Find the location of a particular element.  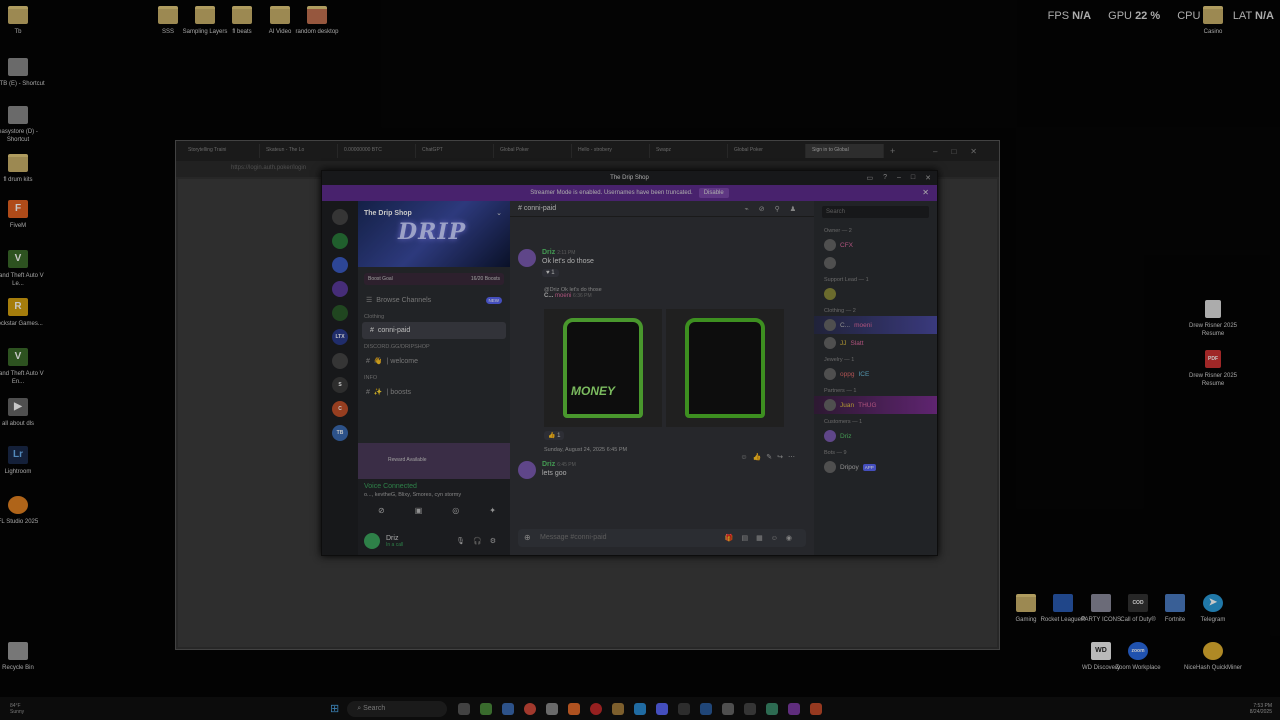

desktop-icon-resume-pdf: PDF Drew Risner 2025 Resume is located at coordinates (1213, 369).